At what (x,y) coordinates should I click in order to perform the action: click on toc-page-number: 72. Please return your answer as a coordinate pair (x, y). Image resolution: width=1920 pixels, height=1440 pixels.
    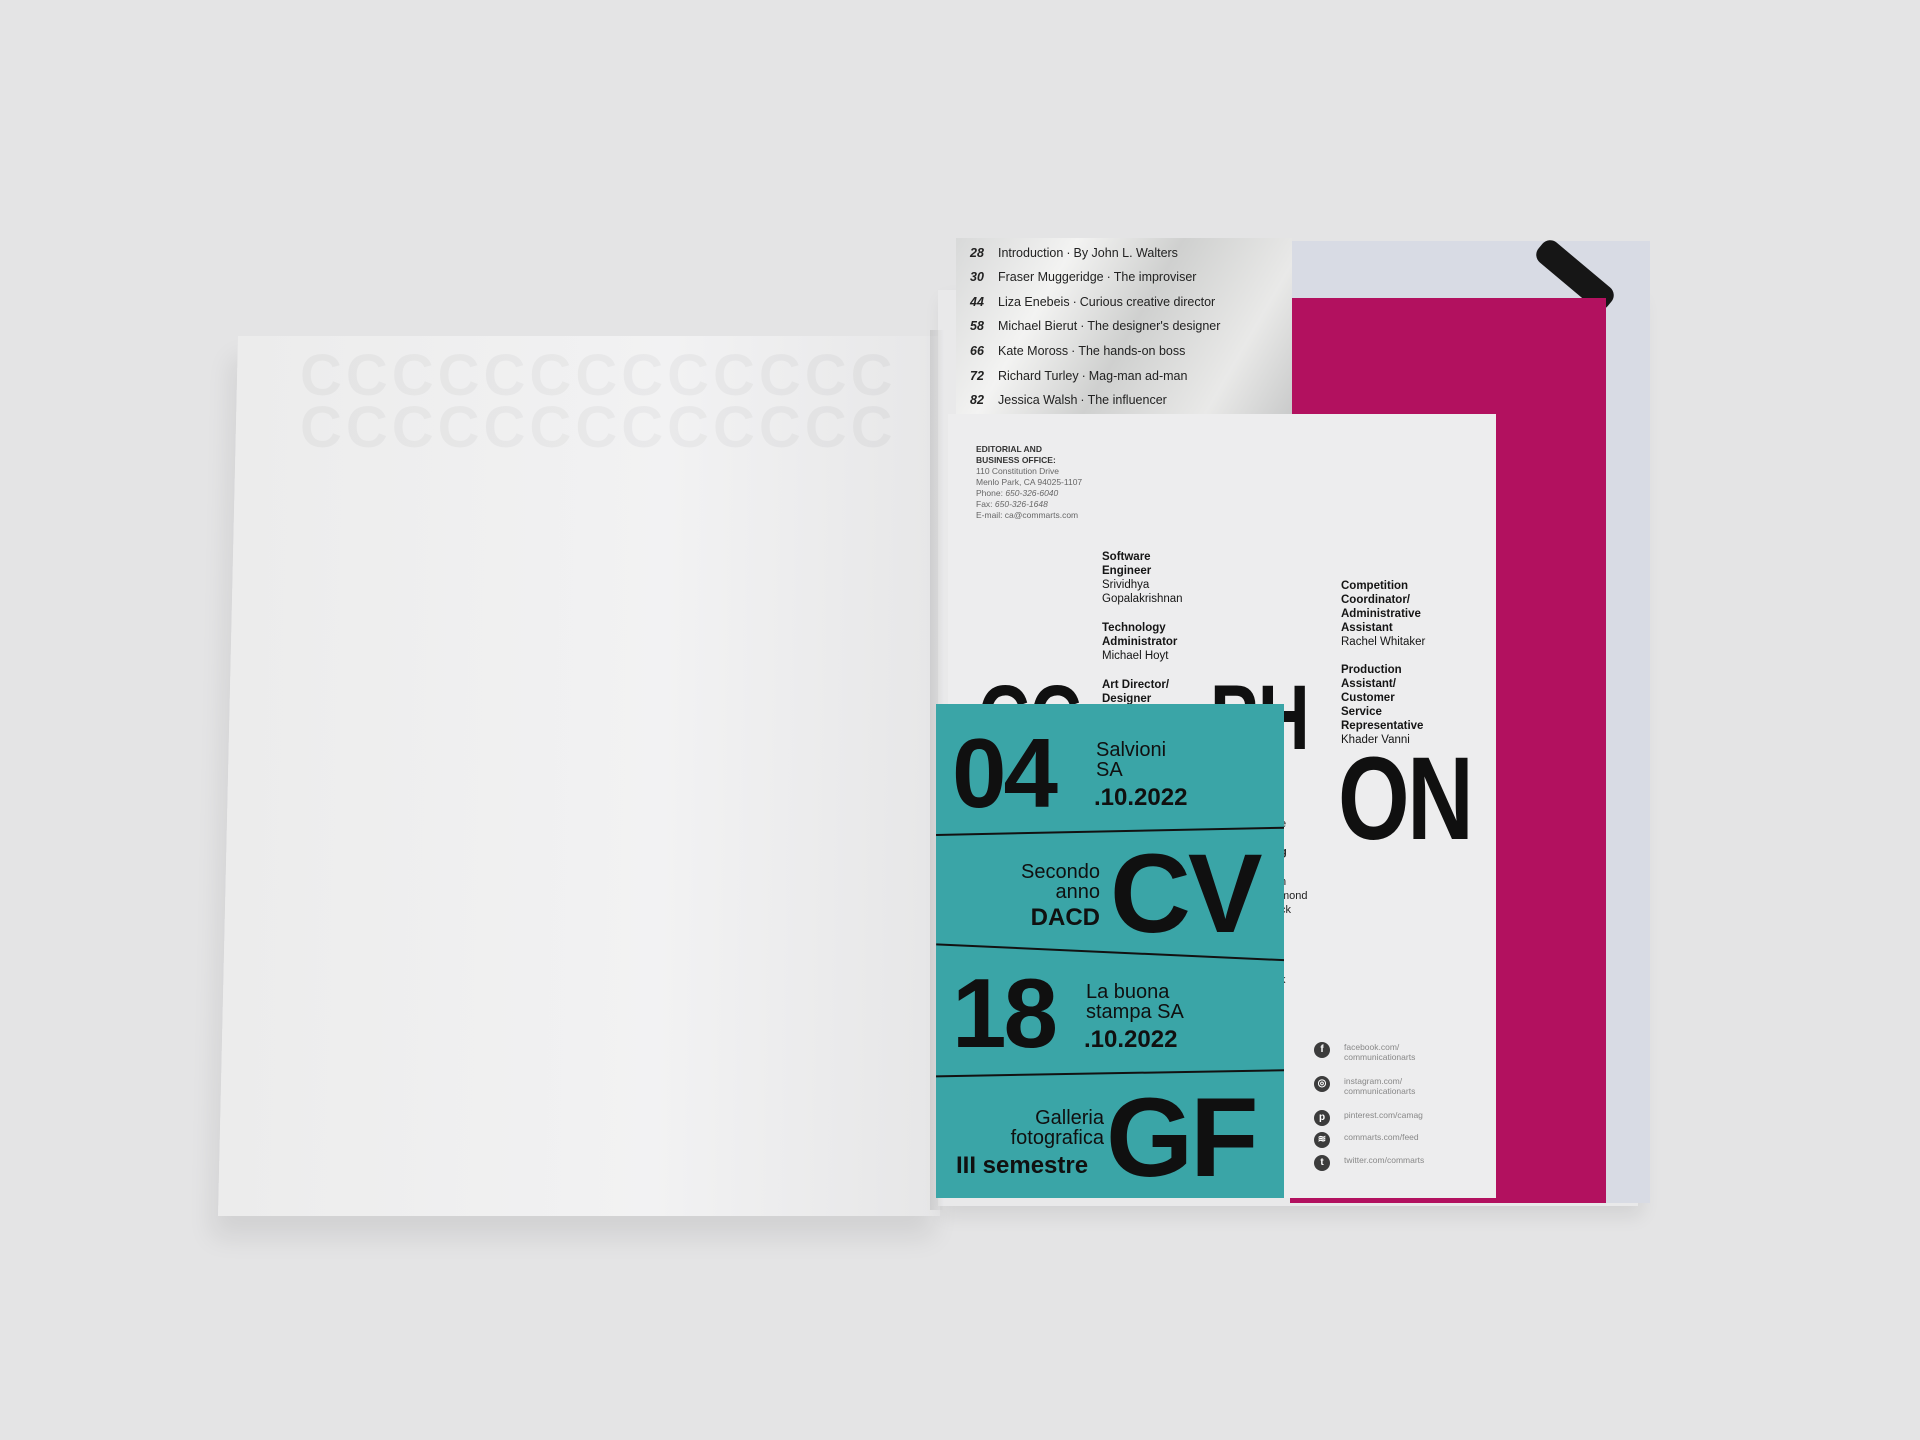
    Looking at the image, I should click on (977, 376).